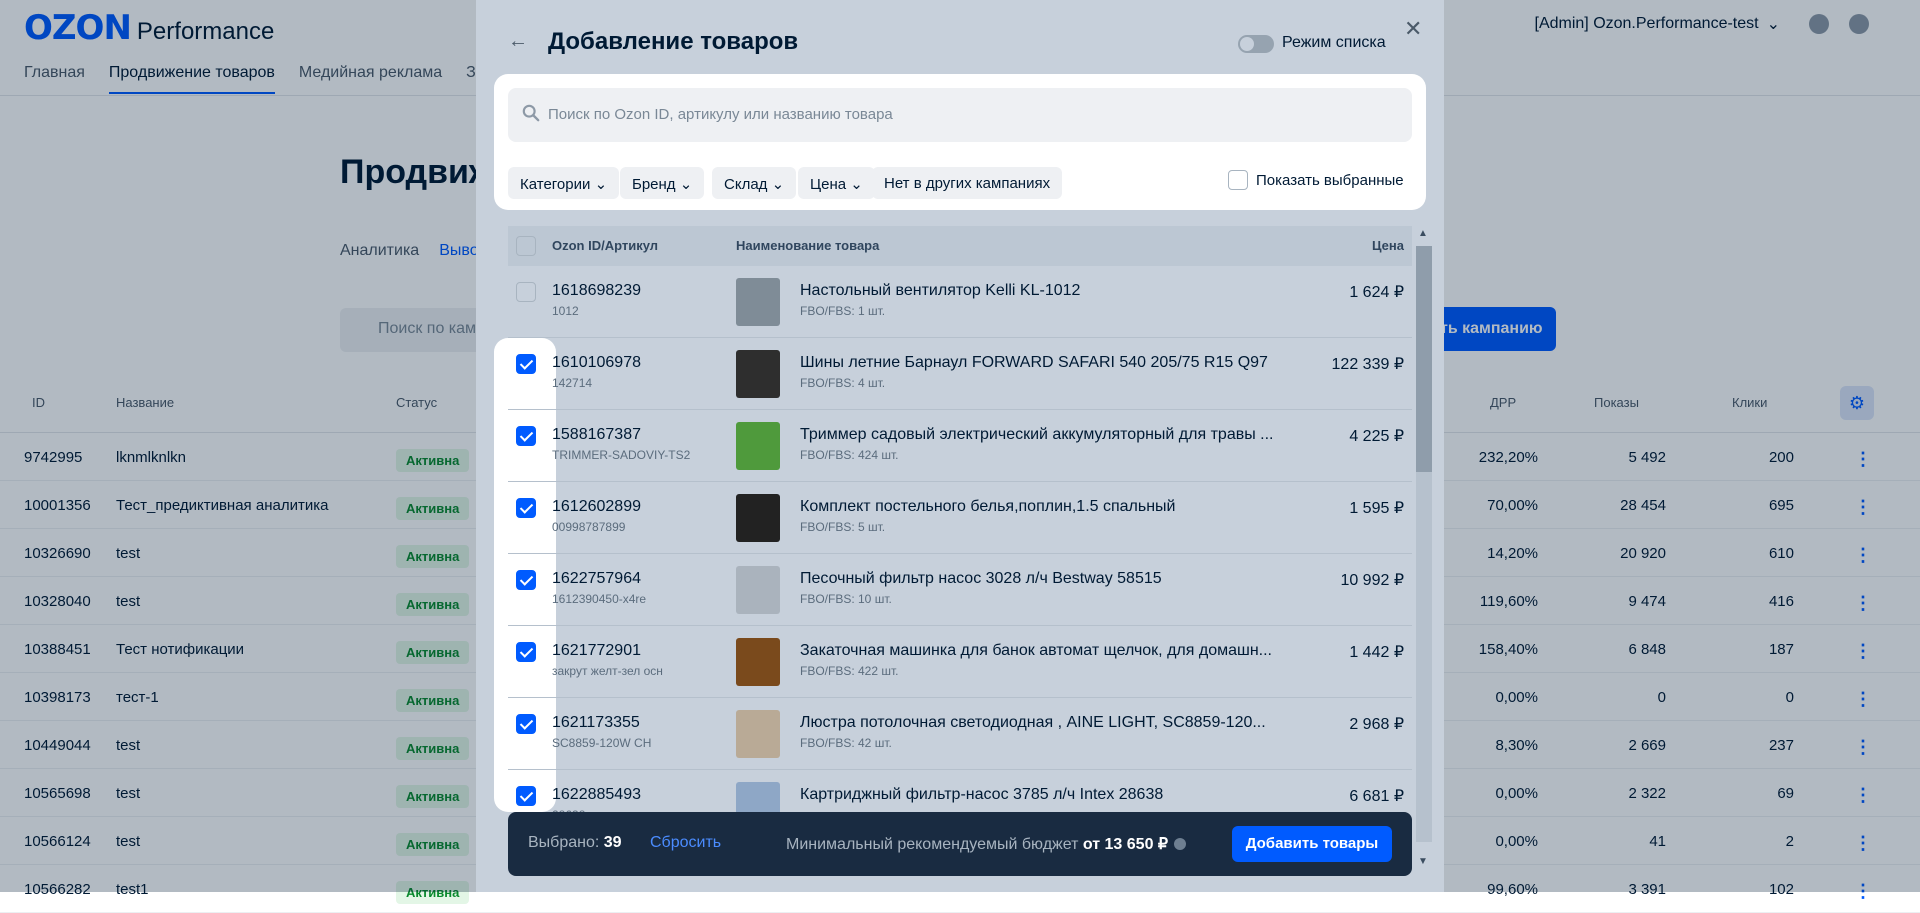  What do you see at coordinates (654, 184) in the screenshot?
I see `filter-label: Бренд` at bounding box center [654, 184].